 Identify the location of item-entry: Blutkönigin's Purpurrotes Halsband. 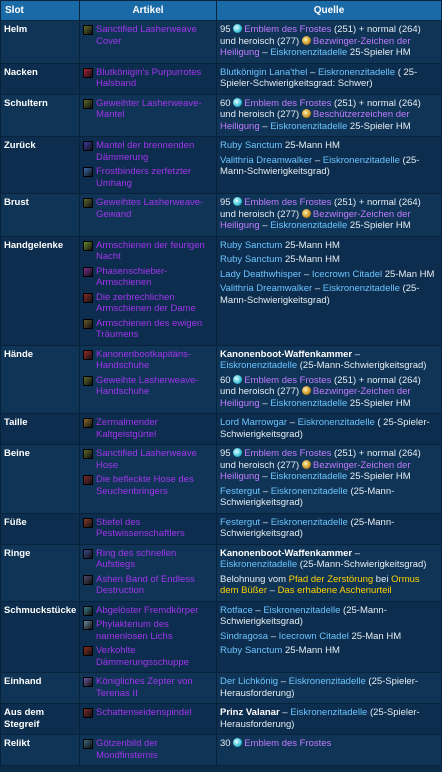
(148, 78).